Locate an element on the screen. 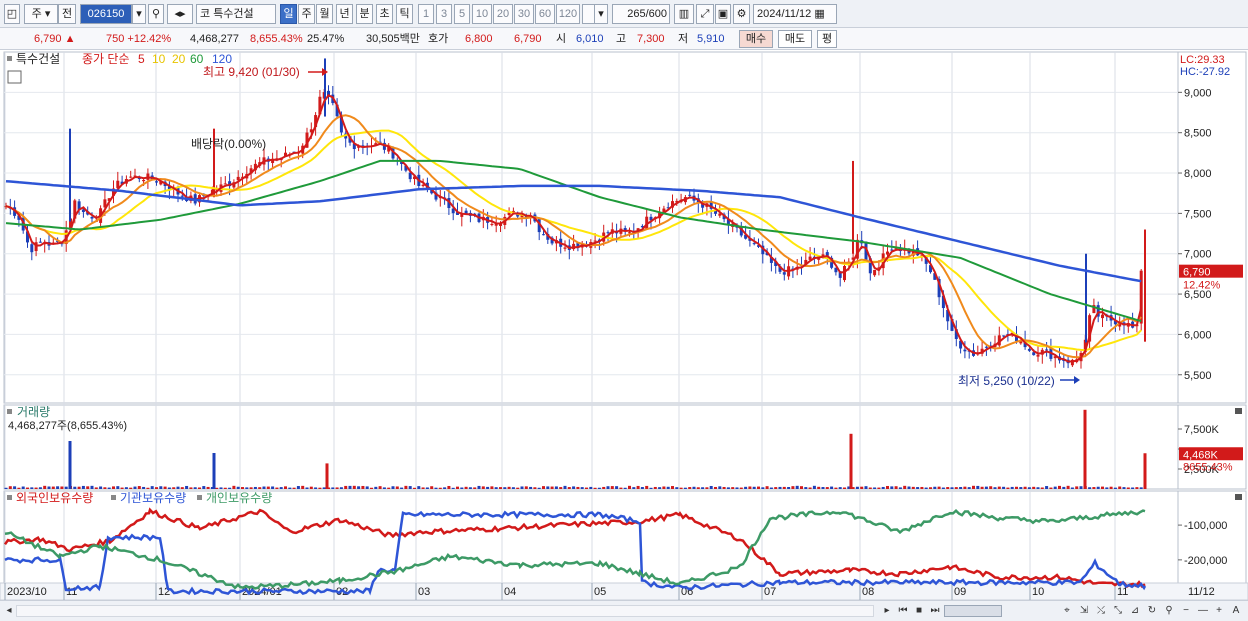  interval-dropdown-icon: ▾ is located at coordinates (601, 14).